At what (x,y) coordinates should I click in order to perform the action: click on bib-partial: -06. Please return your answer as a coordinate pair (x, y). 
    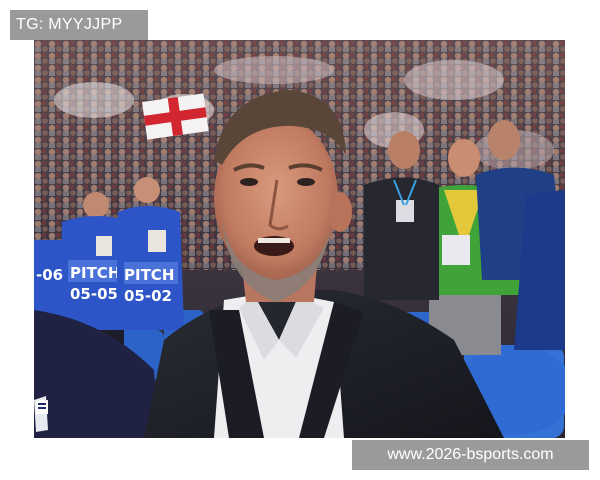
    Looking at the image, I should click on (49, 275).